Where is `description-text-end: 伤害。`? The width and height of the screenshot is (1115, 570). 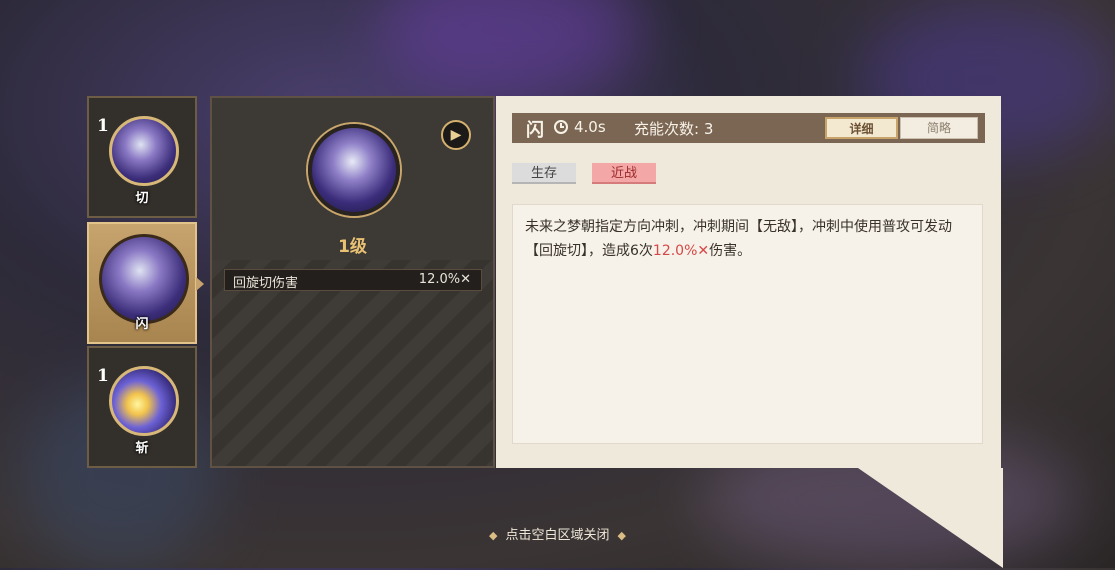 description-text-end: 伤害。 is located at coordinates (730, 251).